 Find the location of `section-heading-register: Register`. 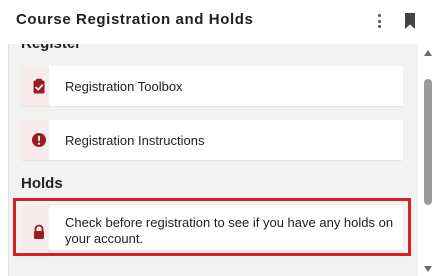

section-heading-register: Register is located at coordinates (51, 48).